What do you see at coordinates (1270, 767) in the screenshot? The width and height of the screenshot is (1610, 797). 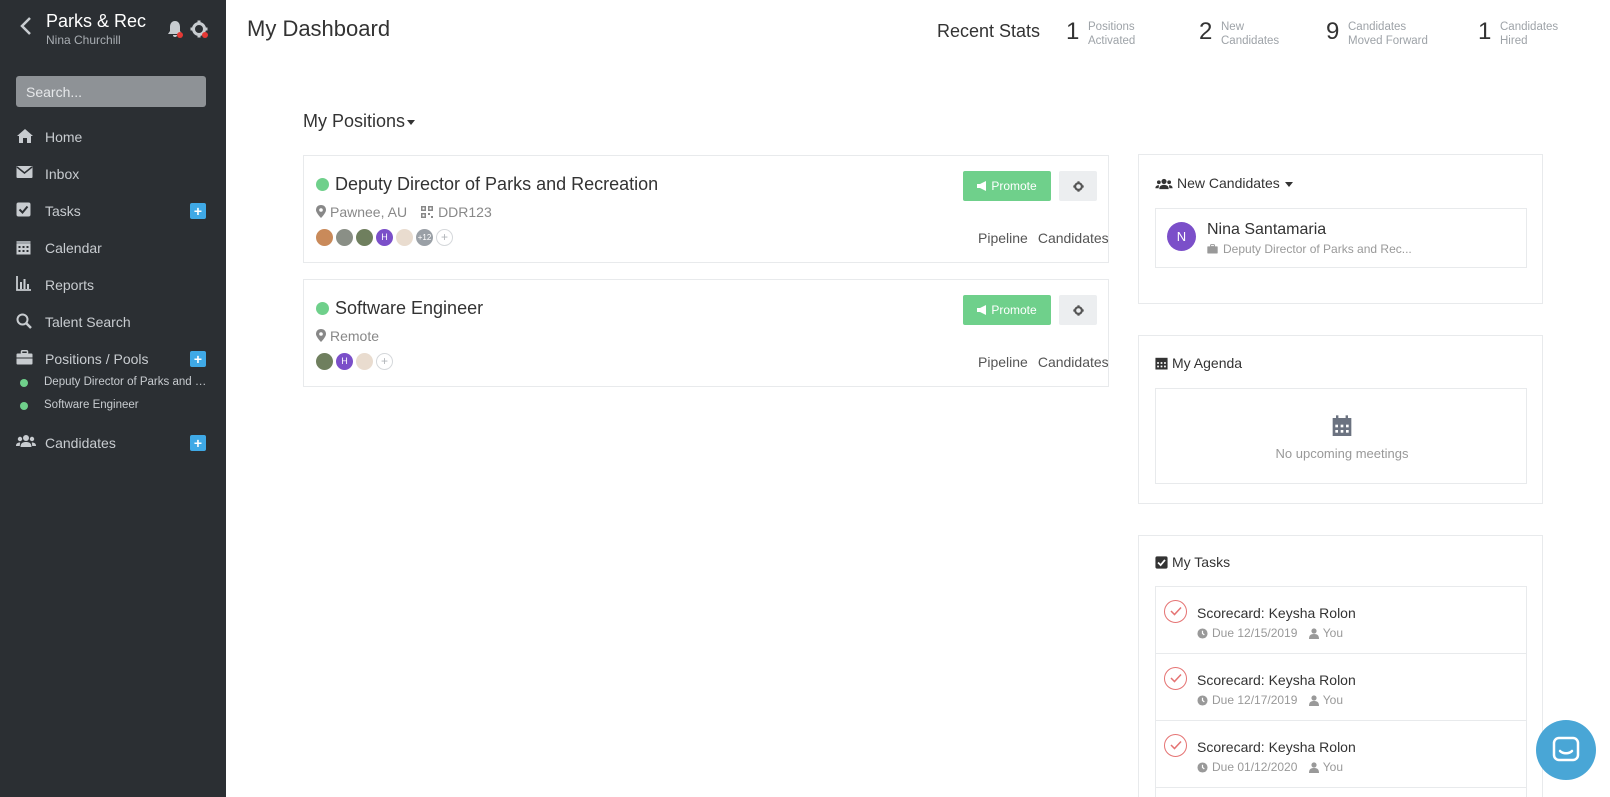 I see `task-meta: Due 01/12/2020 You` at bounding box center [1270, 767].